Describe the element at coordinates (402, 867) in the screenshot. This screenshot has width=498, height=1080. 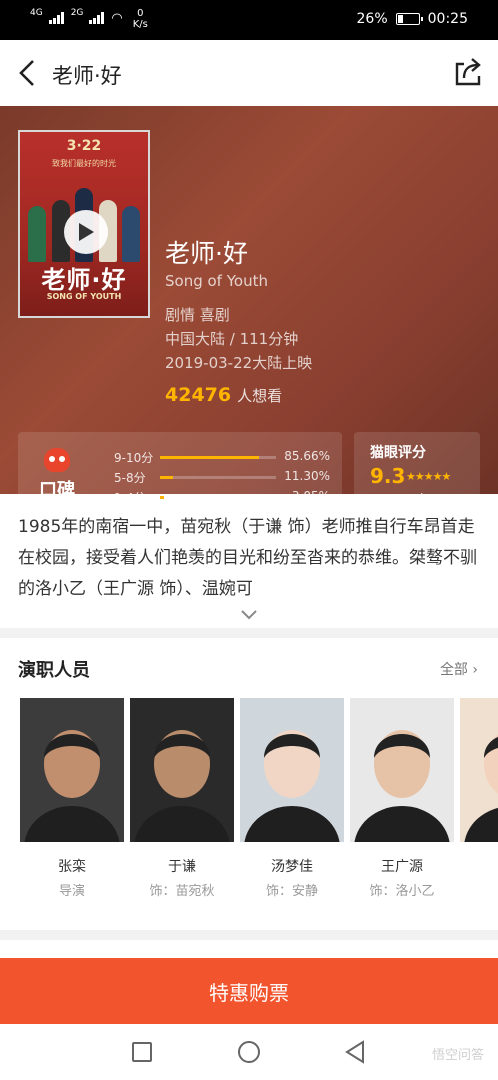
I see `cast-name: 王广源` at that location.